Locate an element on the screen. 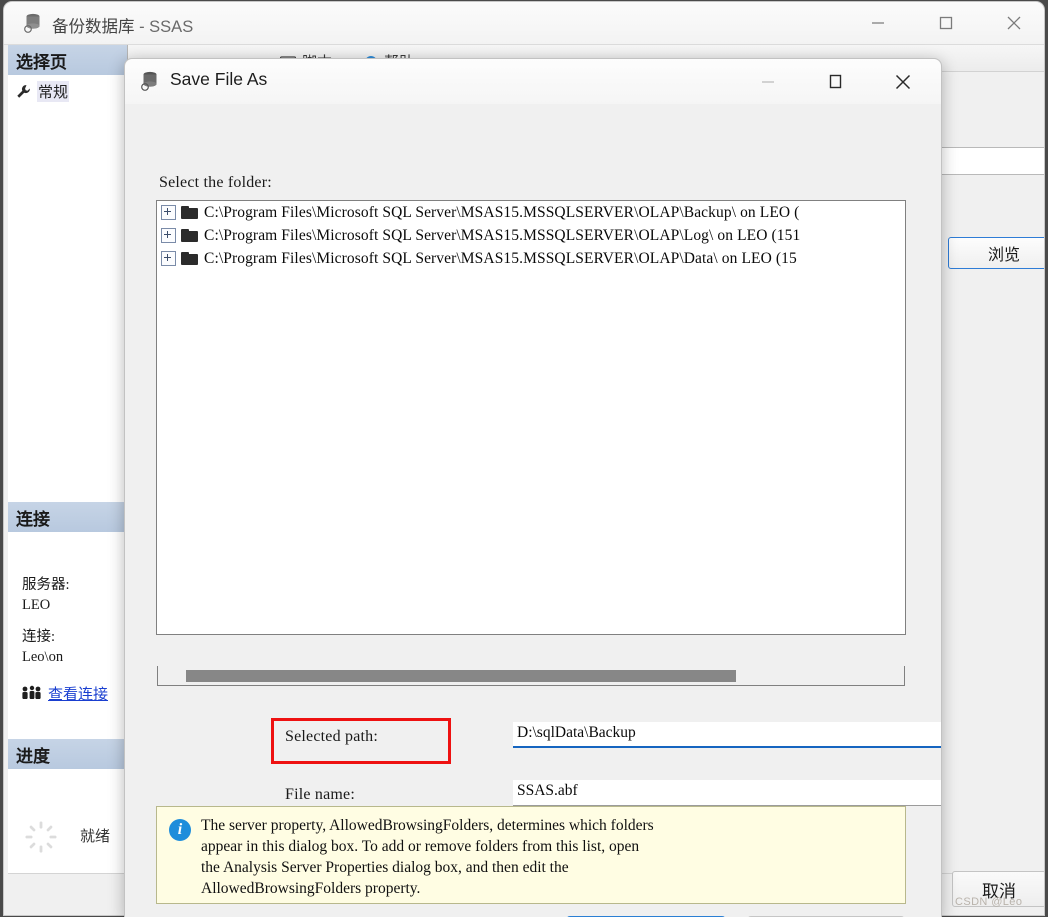 The height and width of the screenshot is (917, 1048). sidebar-connection-header: 连接 is located at coordinates (67, 517).